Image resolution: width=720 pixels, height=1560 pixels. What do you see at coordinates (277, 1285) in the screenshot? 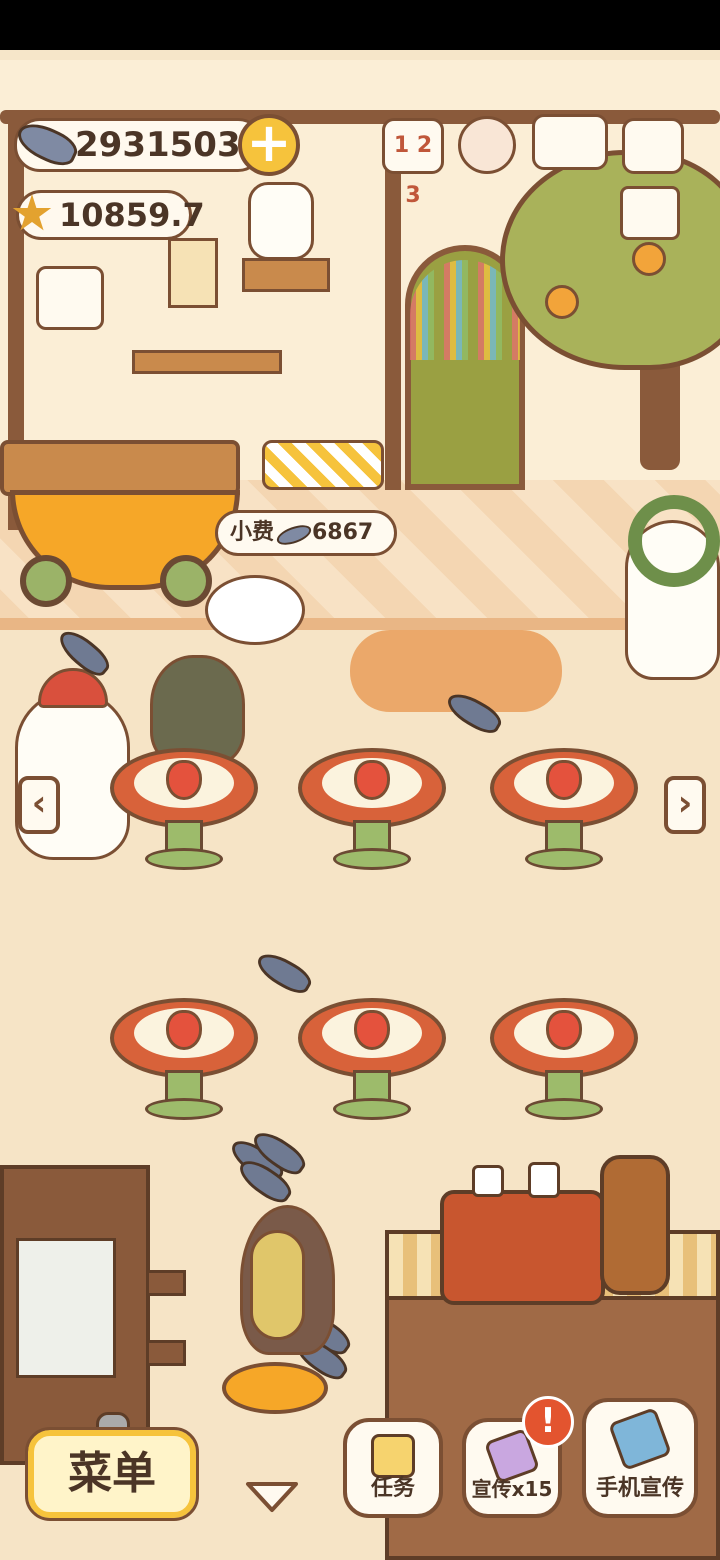
I see `hedgehog-face` at bounding box center [277, 1285].